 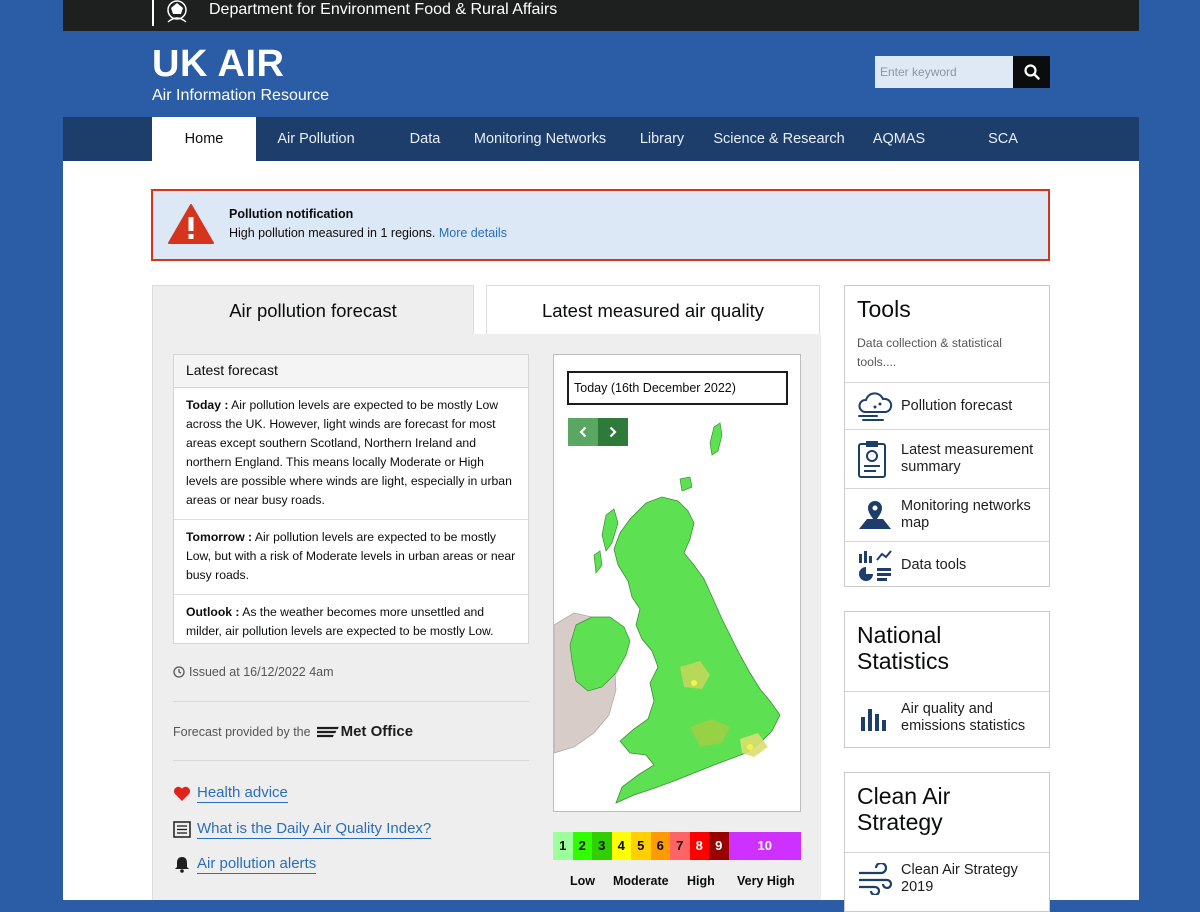 I want to click on tool-label: Latest measurement summary, so click(x=967, y=458).